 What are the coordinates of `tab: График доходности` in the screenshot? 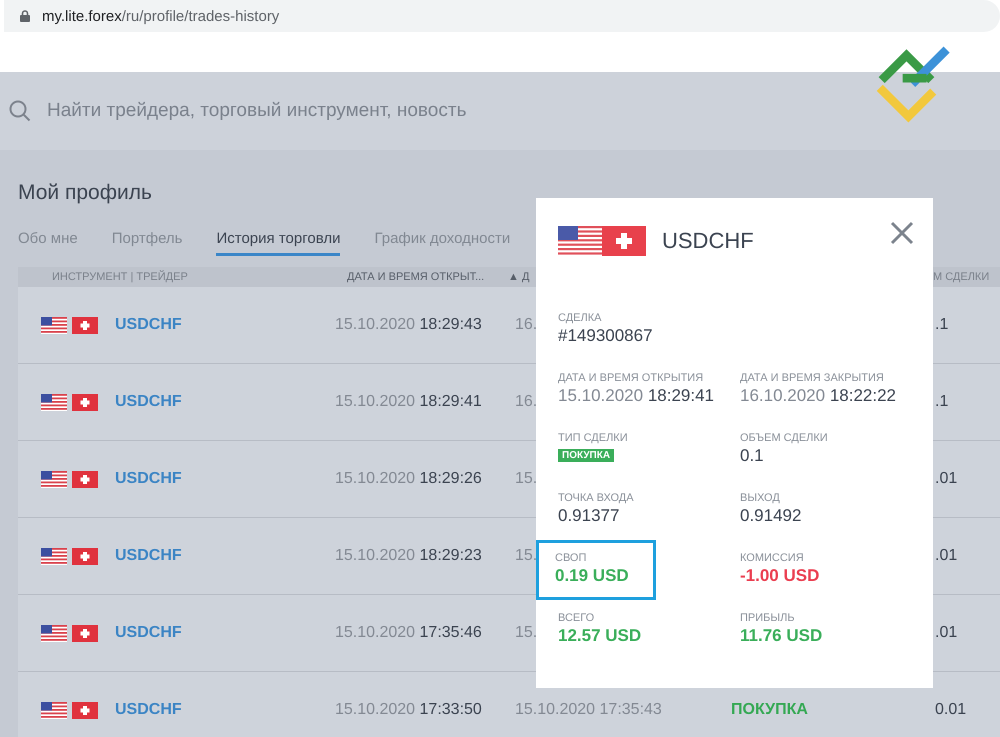 It's located at (442, 240).